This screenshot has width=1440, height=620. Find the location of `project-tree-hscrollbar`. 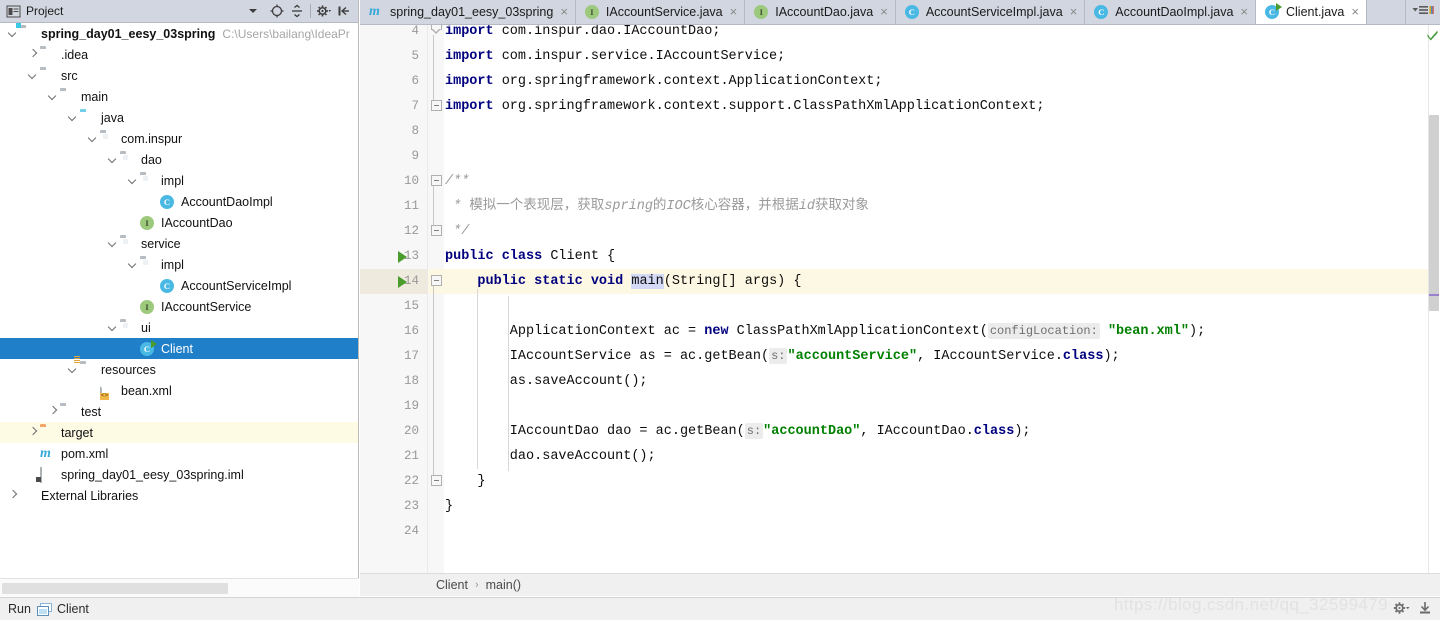

project-tree-hscrollbar is located at coordinates (179, 587).